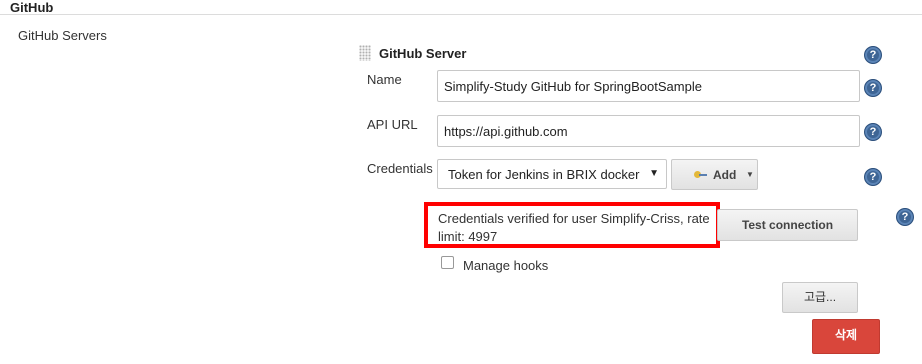 This screenshot has width=922, height=364. What do you see at coordinates (846, 336) in the screenshot?
I see `delete-button: 삭제` at bounding box center [846, 336].